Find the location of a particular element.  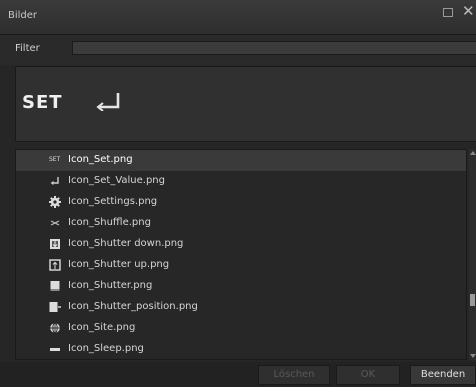

set-text-icon: SET is located at coordinates (55, 159).